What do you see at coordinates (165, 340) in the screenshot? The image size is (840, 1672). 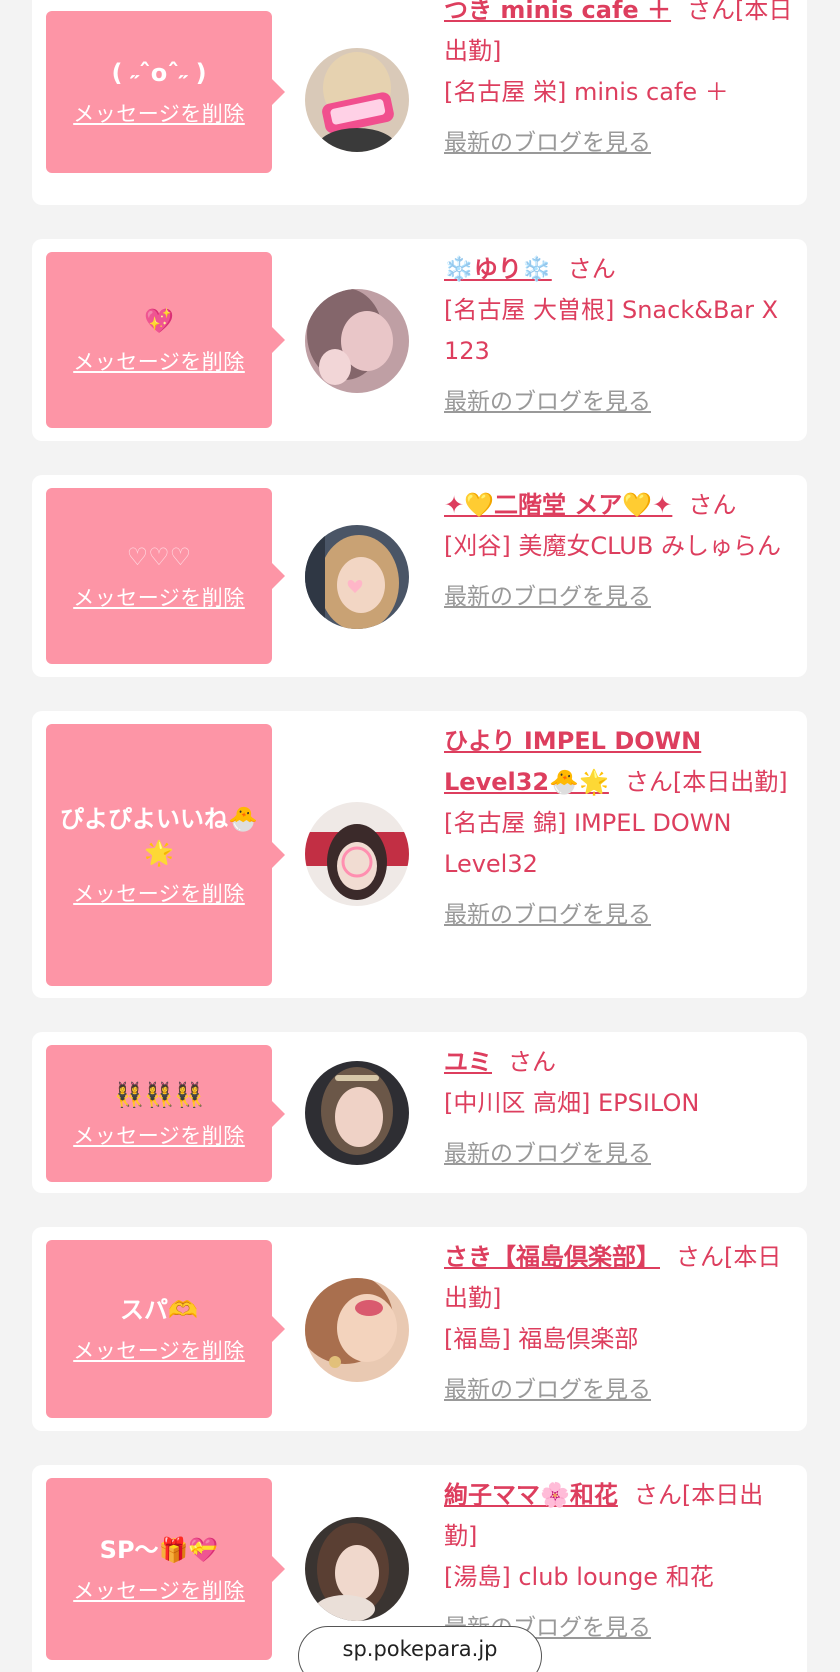 I see `message-bubble: 💖 メッセージを削除` at bounding box center [165, 340].